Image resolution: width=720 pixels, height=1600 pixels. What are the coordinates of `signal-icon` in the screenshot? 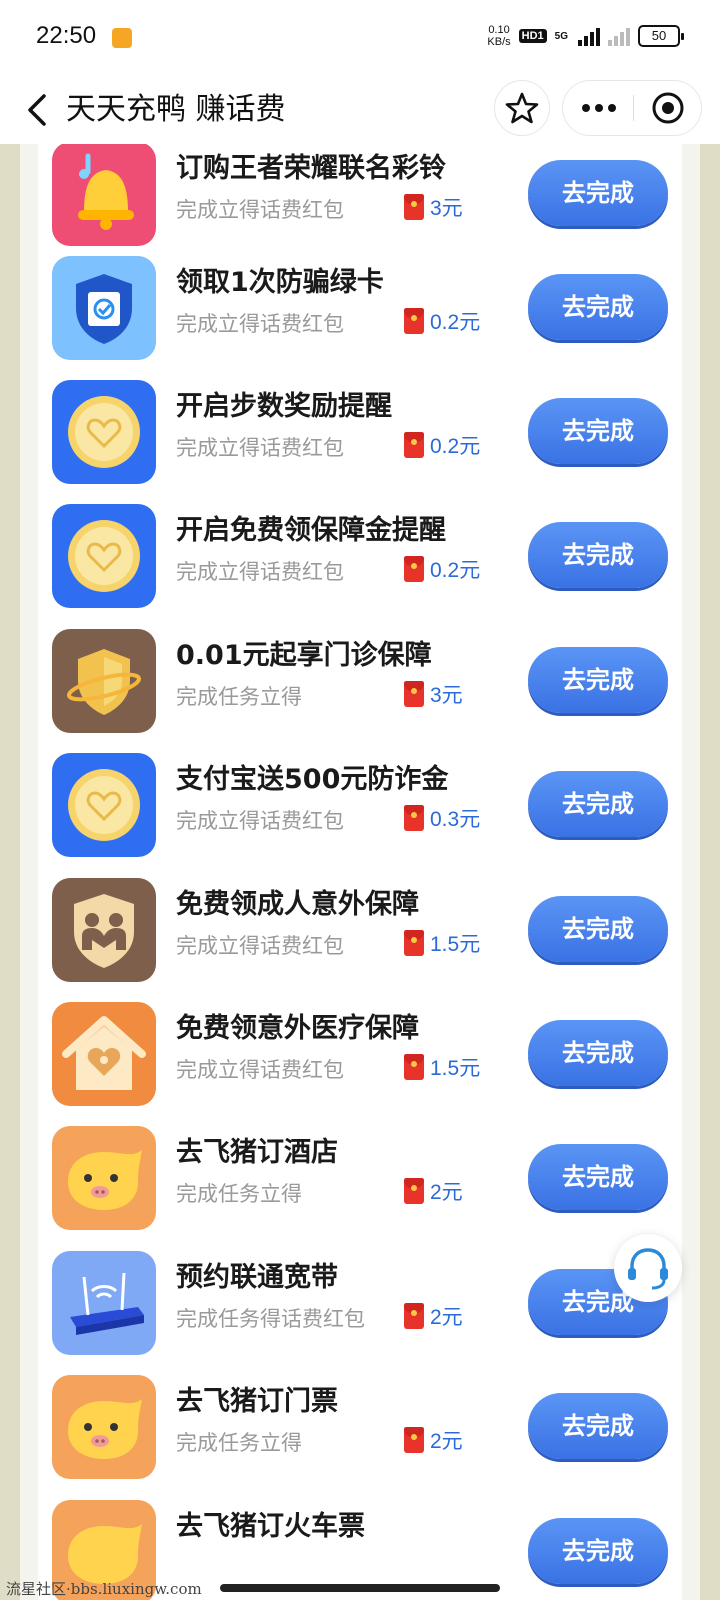 It's located at (589, 36).